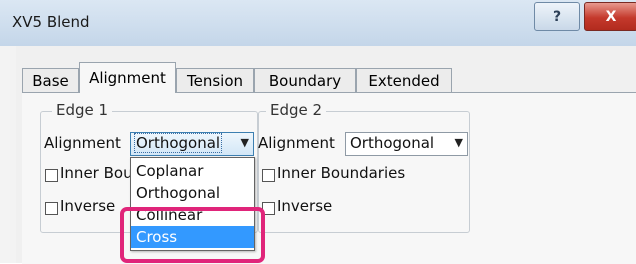  What do you see at coordinates (392, 143) in the screenshot?
I see `edge2-alignment-value: Orthogonal` at bounding box center [392, 143].